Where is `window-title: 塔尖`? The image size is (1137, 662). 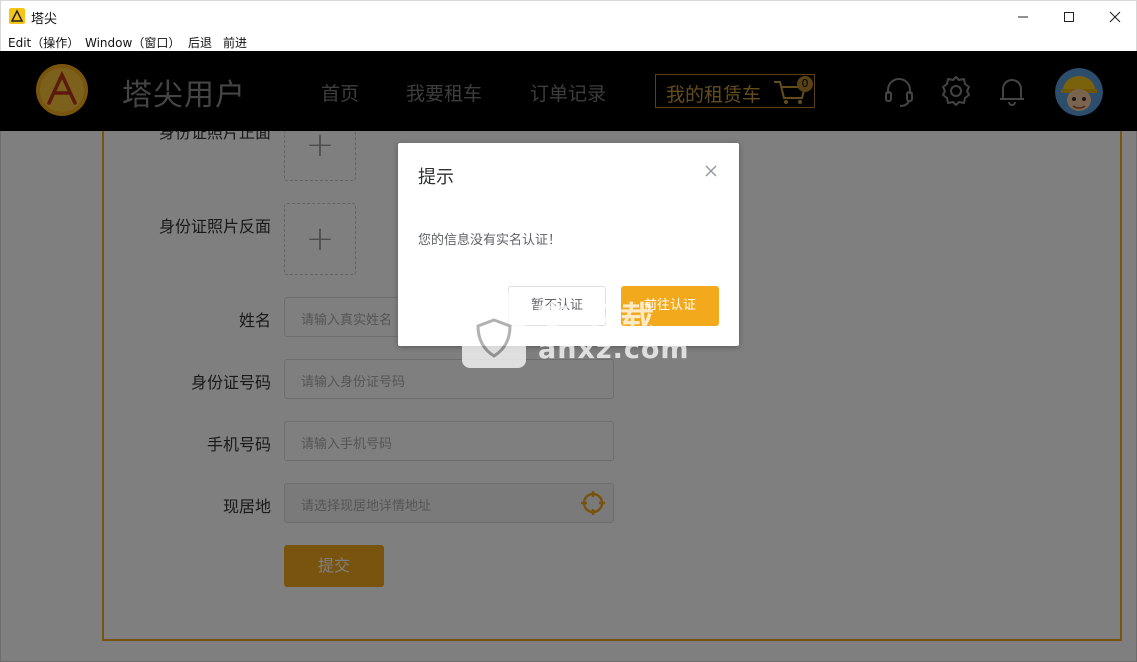
window-title: 塔尖 is located at coordinates (44, 19).